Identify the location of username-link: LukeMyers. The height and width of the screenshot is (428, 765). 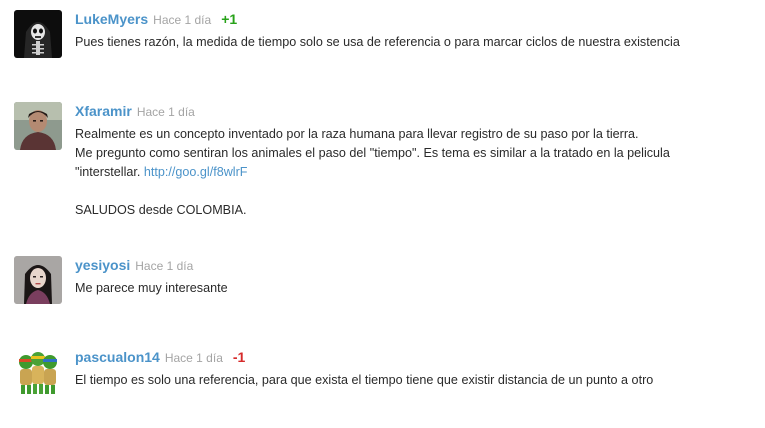
(111, 19).